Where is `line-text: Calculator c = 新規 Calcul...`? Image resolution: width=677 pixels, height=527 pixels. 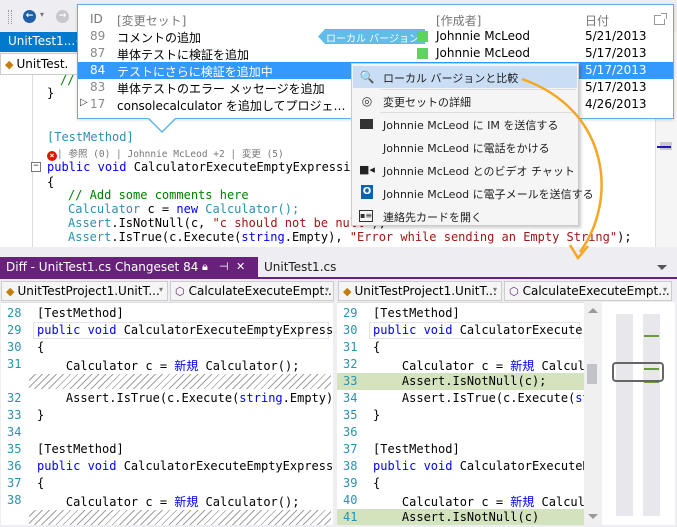
line-text: Calculator c = 新規 Calcul... is located at coordinates (478, 502).